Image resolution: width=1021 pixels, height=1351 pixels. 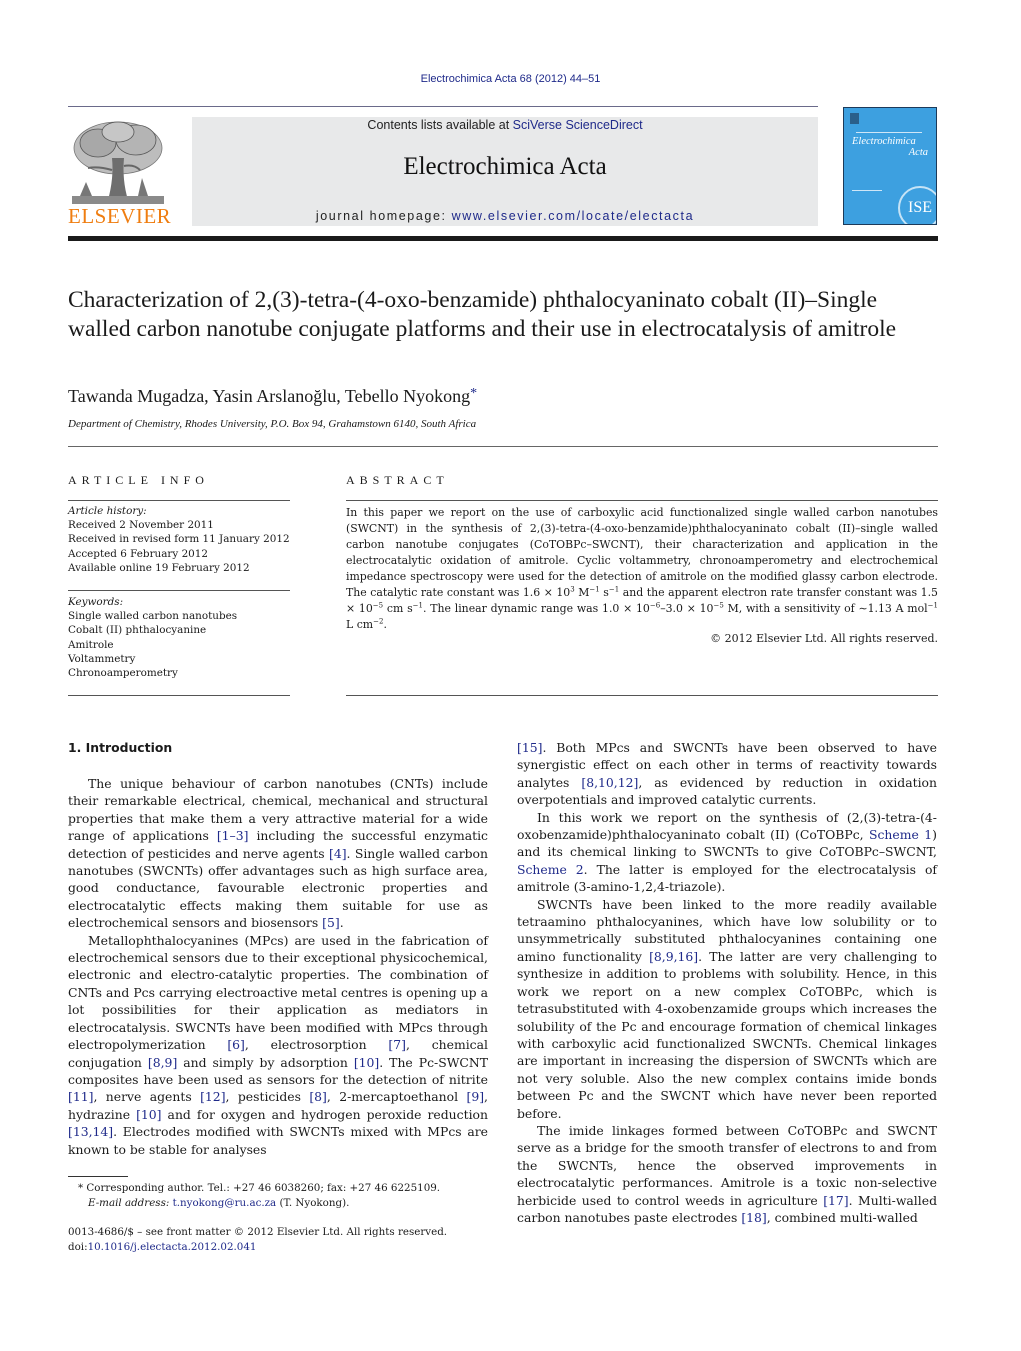 What do you see at coordinates (503, 238) in the screenshot?
I see `header-thick-rule` at bounding box center [503, 238].